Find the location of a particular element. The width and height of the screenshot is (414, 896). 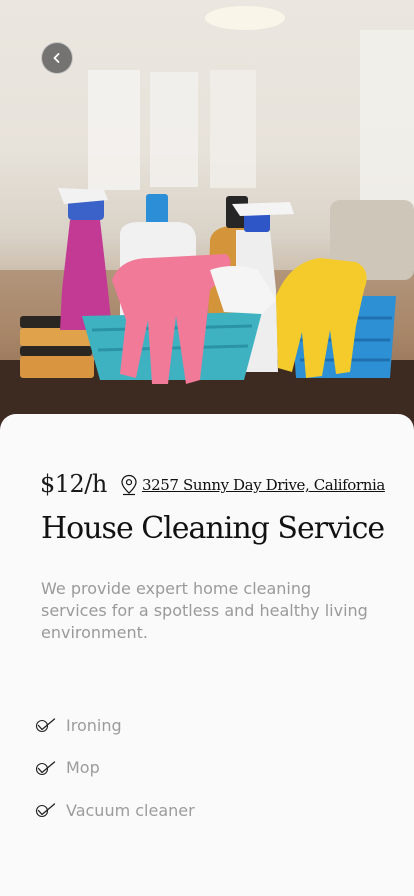

feature-item-mop: Mop is located at coordinates (204, 768).